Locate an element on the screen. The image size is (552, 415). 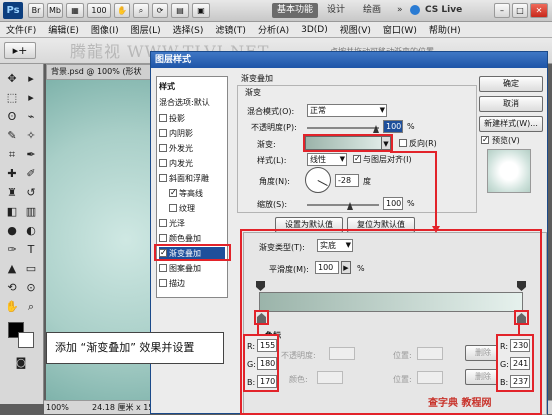
hand-tool-icon: ✋ is located at coordinates (12, 307).